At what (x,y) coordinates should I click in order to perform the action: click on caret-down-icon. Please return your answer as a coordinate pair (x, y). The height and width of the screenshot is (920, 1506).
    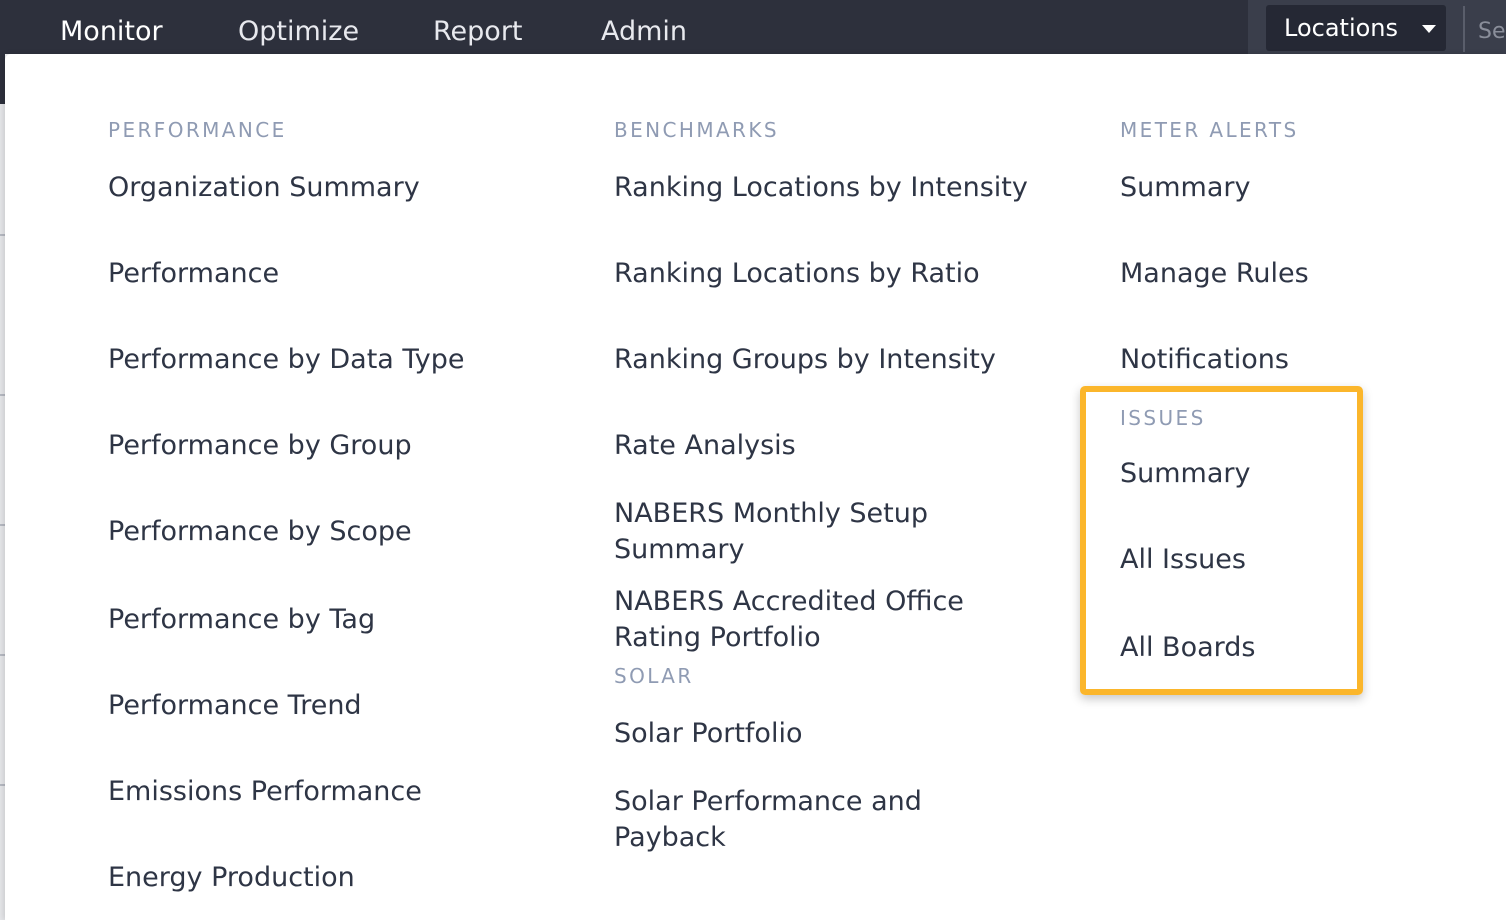
    Looking at the image, I should click on (1429, 29).